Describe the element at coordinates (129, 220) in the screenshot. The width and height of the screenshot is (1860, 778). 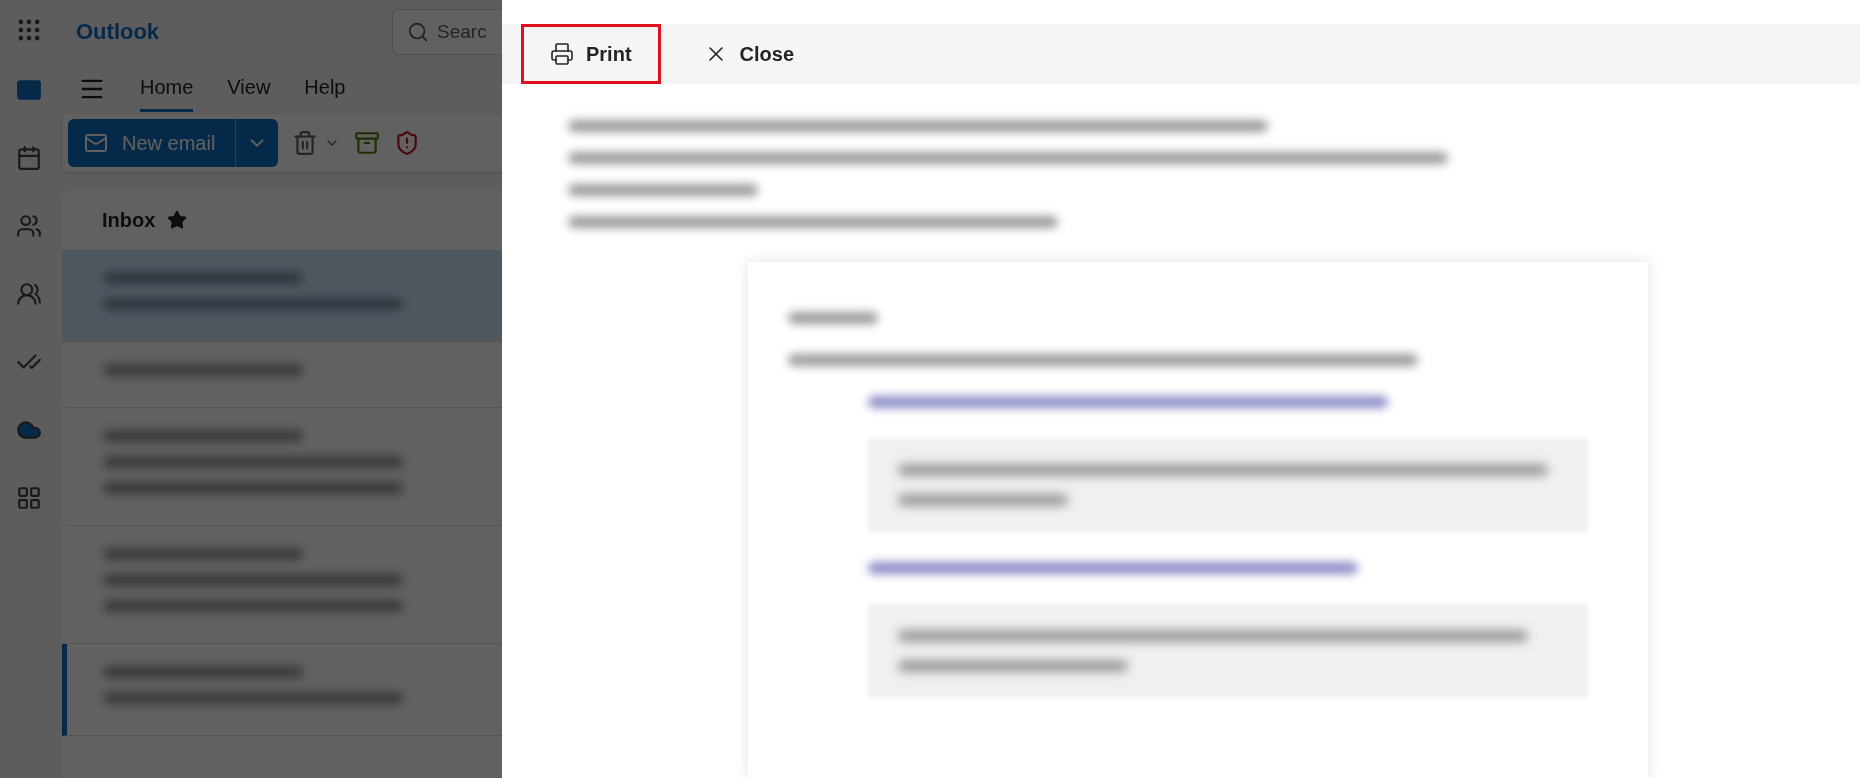
I see `folder-name: Inbox` at that location.